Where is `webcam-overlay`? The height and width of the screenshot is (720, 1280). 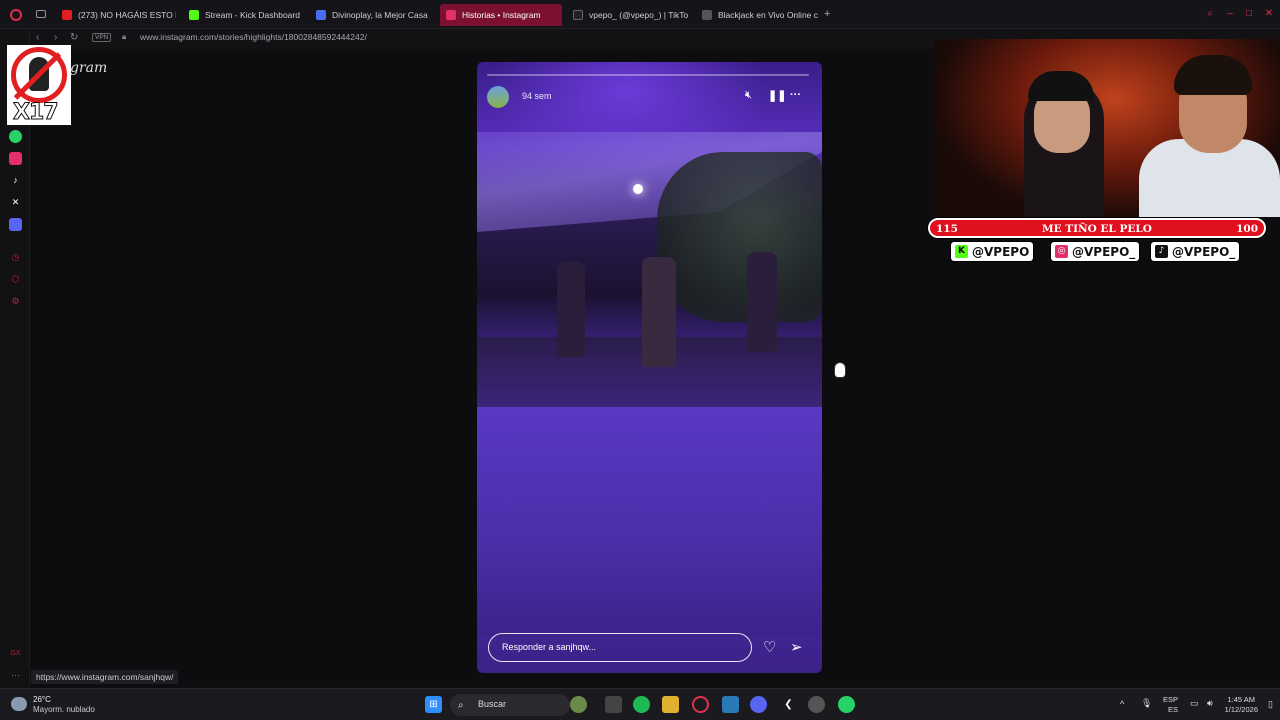
webcam-overlay is located at coordinates (1107, 128).